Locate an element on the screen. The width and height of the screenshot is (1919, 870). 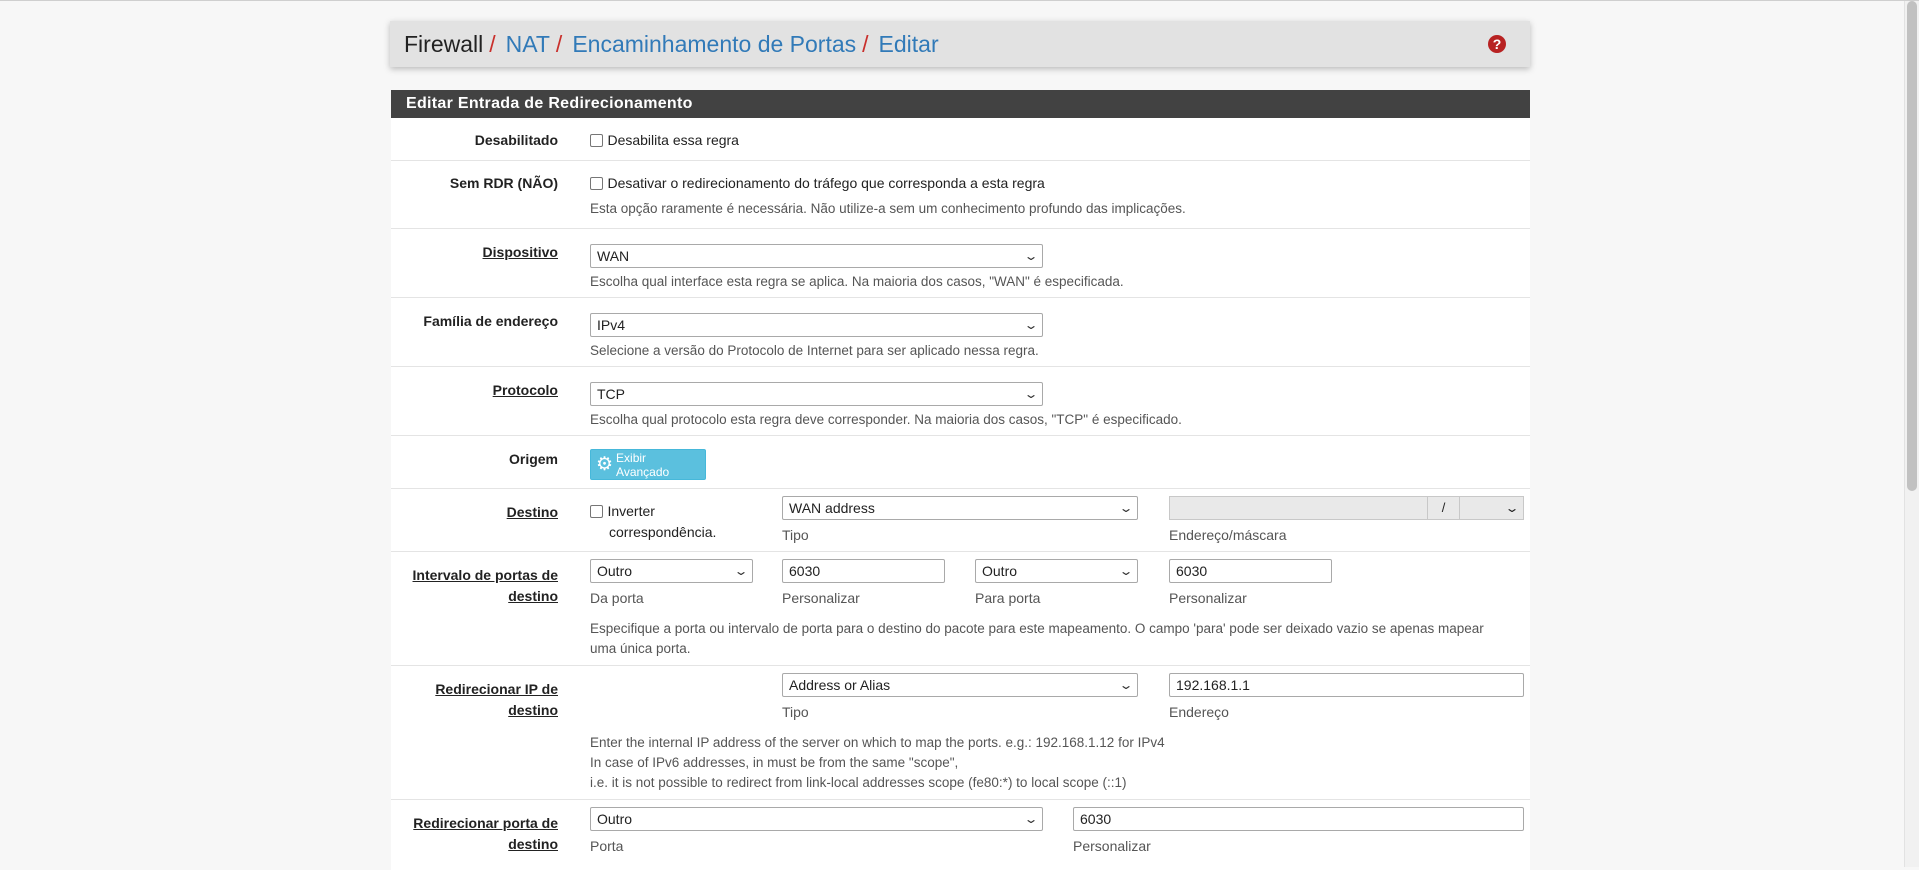
redirect-ip-label-2: destino is located at coordinates (533, 710).